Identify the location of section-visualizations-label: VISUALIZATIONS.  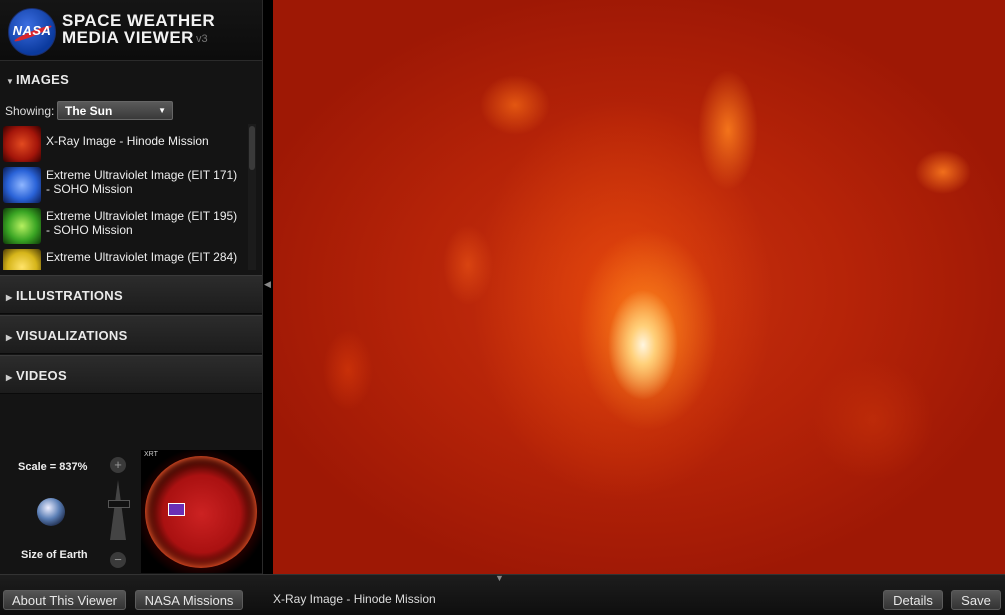
(72, 335).